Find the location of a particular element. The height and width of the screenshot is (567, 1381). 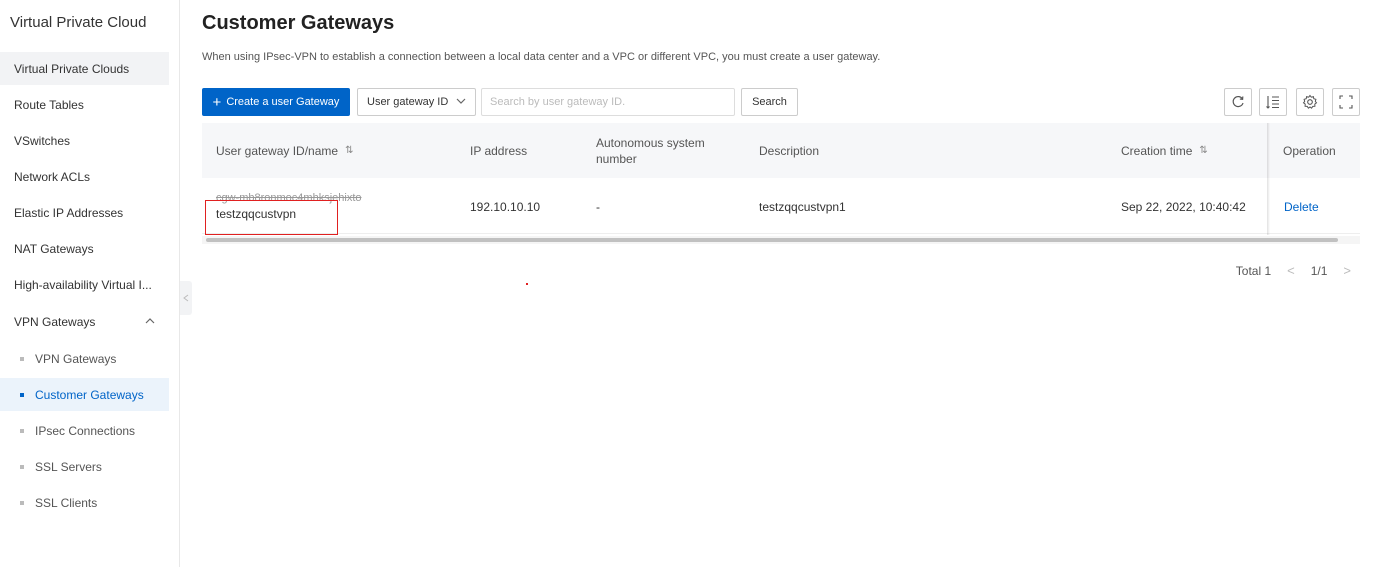

page-title: Customer Gateways is located at coordinates (298, 23).